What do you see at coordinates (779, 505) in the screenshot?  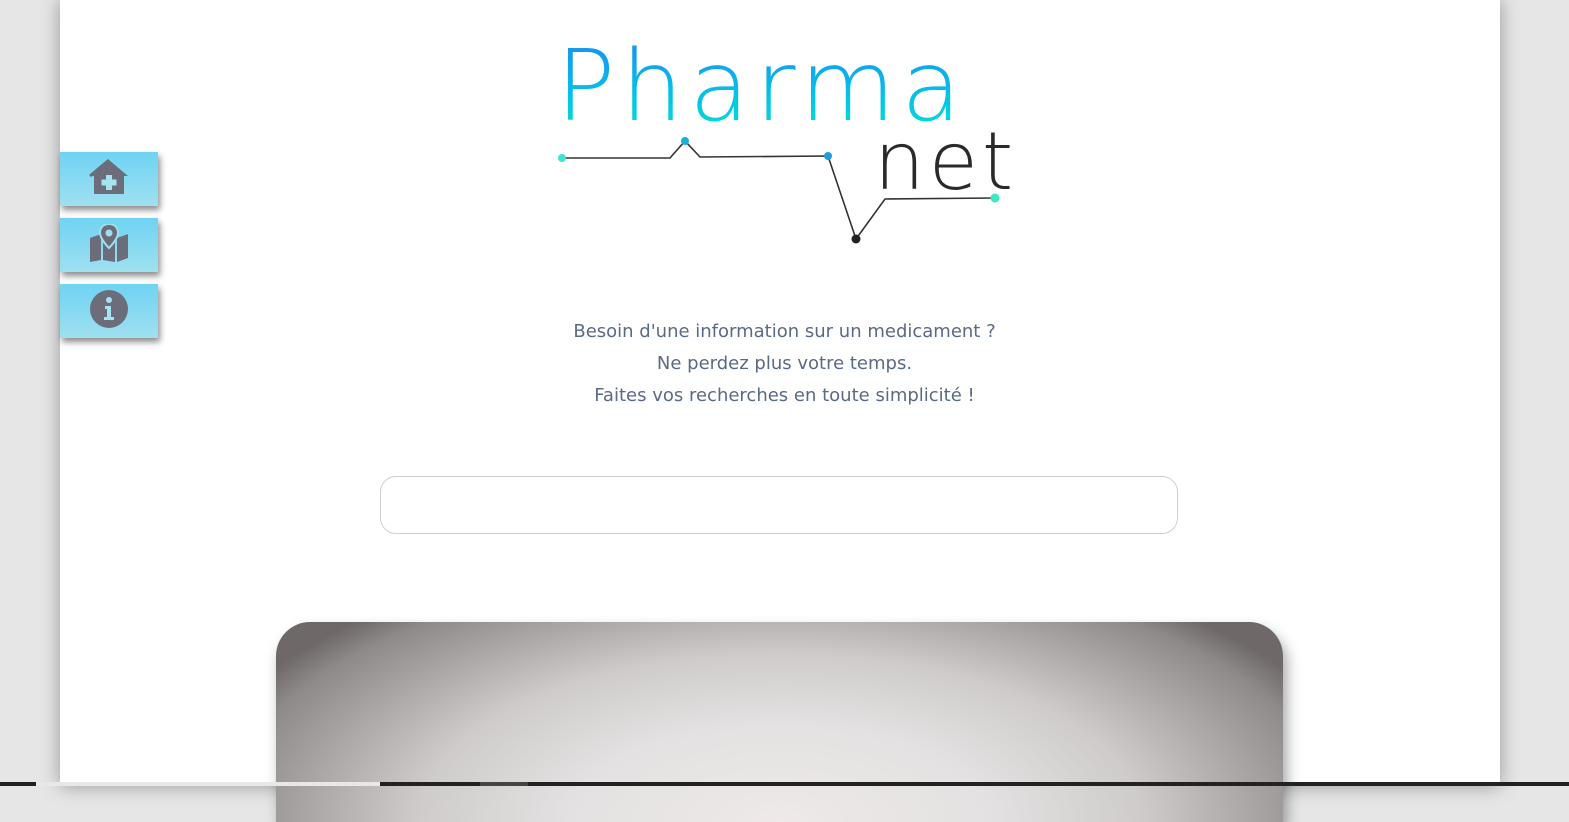 I see `search-input` at bounding box center [779, 505].